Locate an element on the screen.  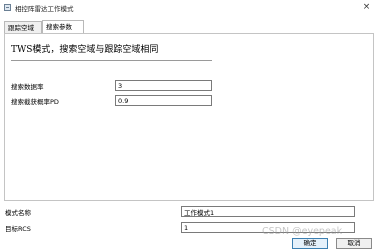
tab-search-params: 搜索参数 is located at coordinates (63, 26).